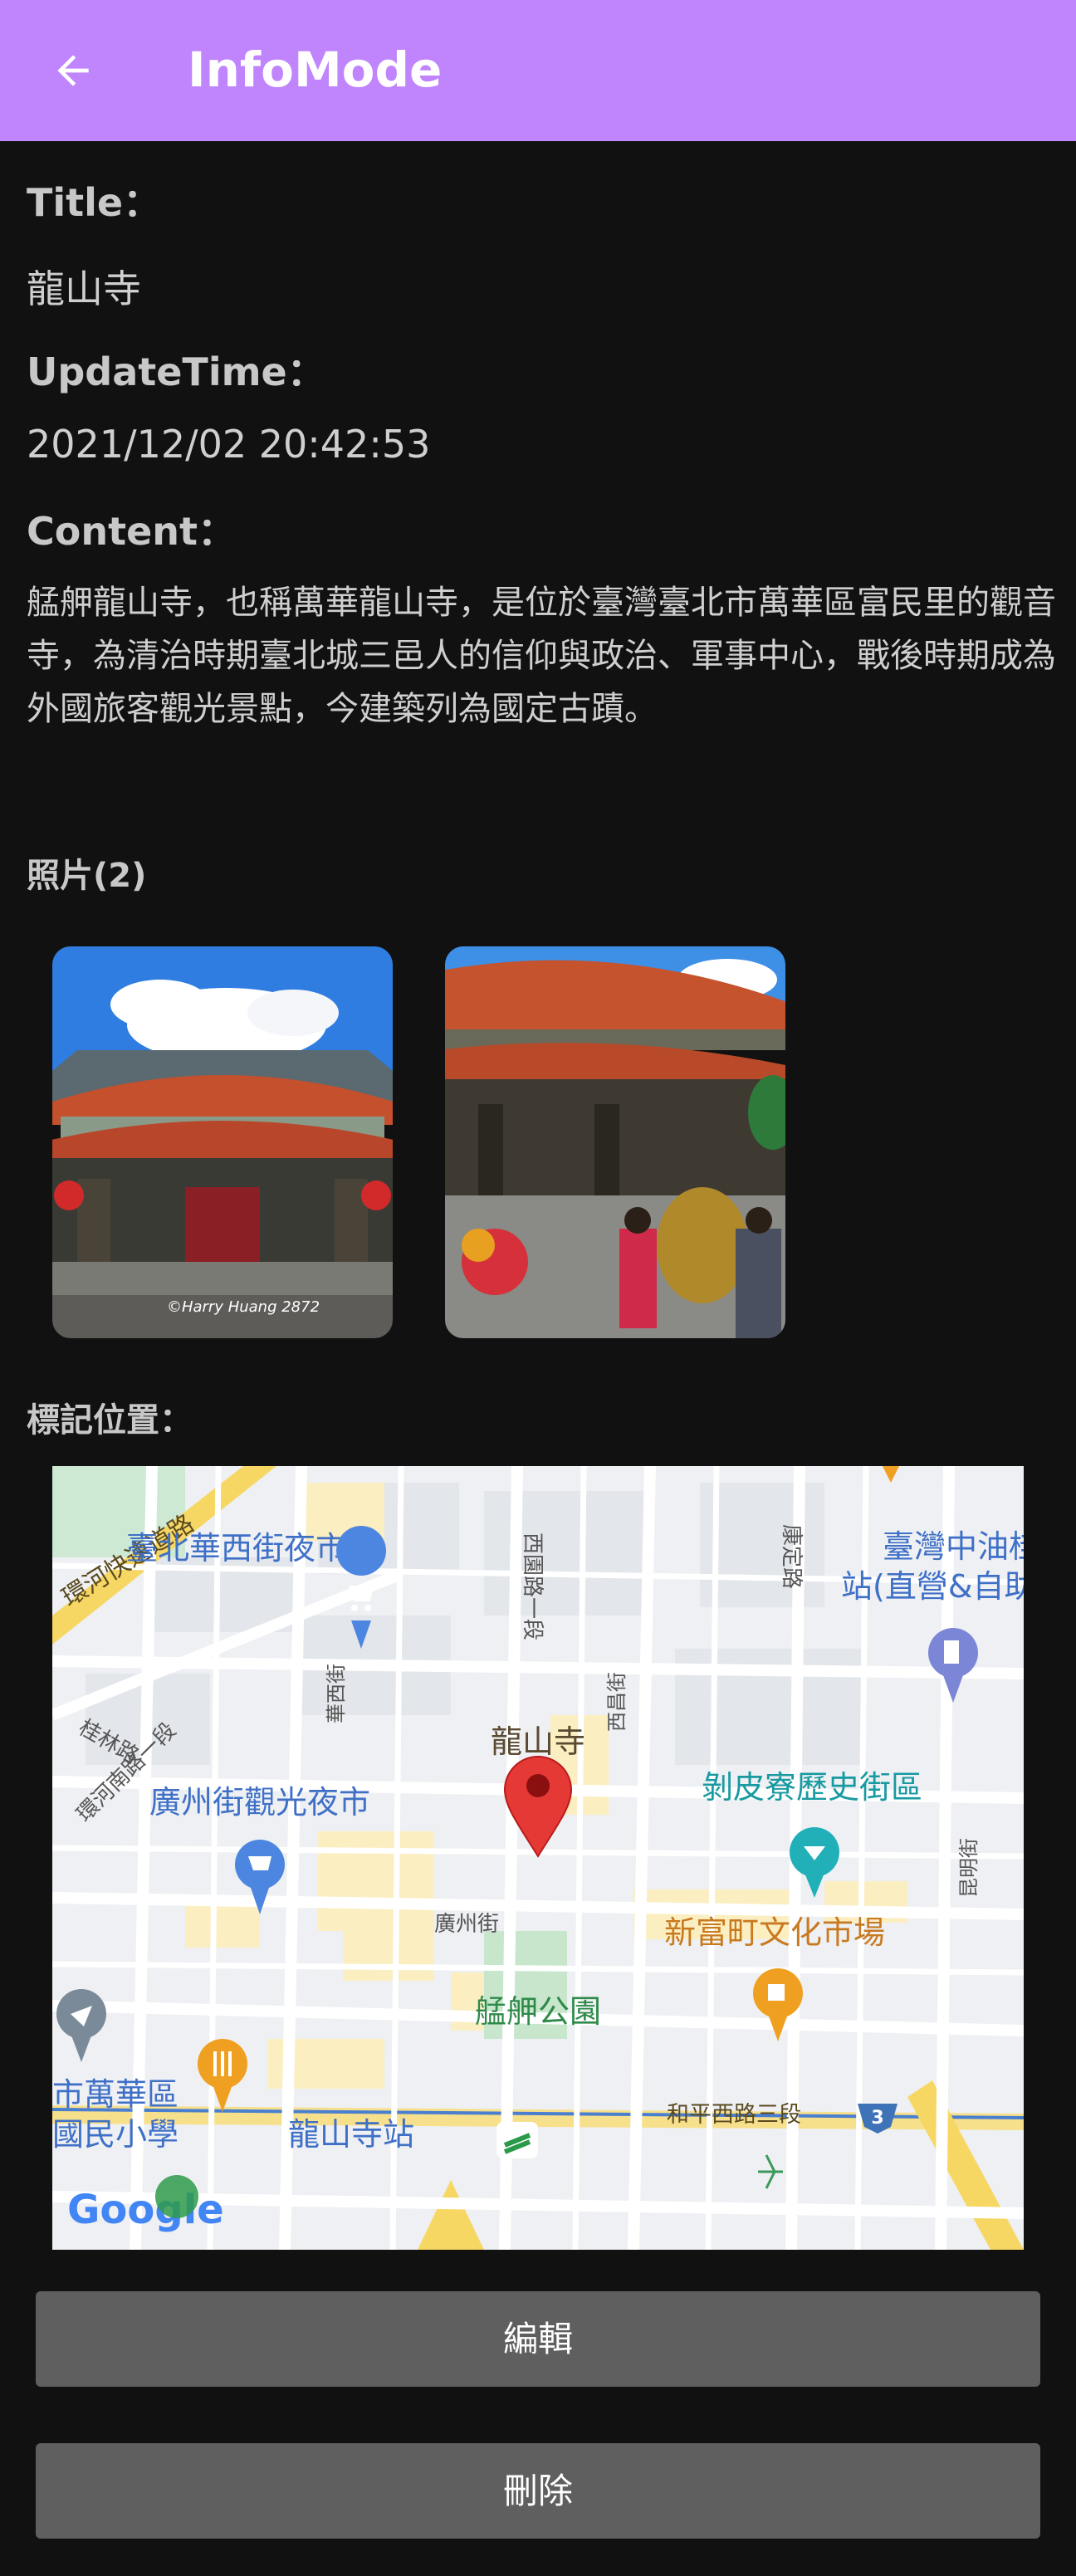 This screenshot has width=1076, height=2576. What do you see at coordinates (132, 531) in the screenshot?
I see `content-label: Content：` at bounding box center [132, 531].